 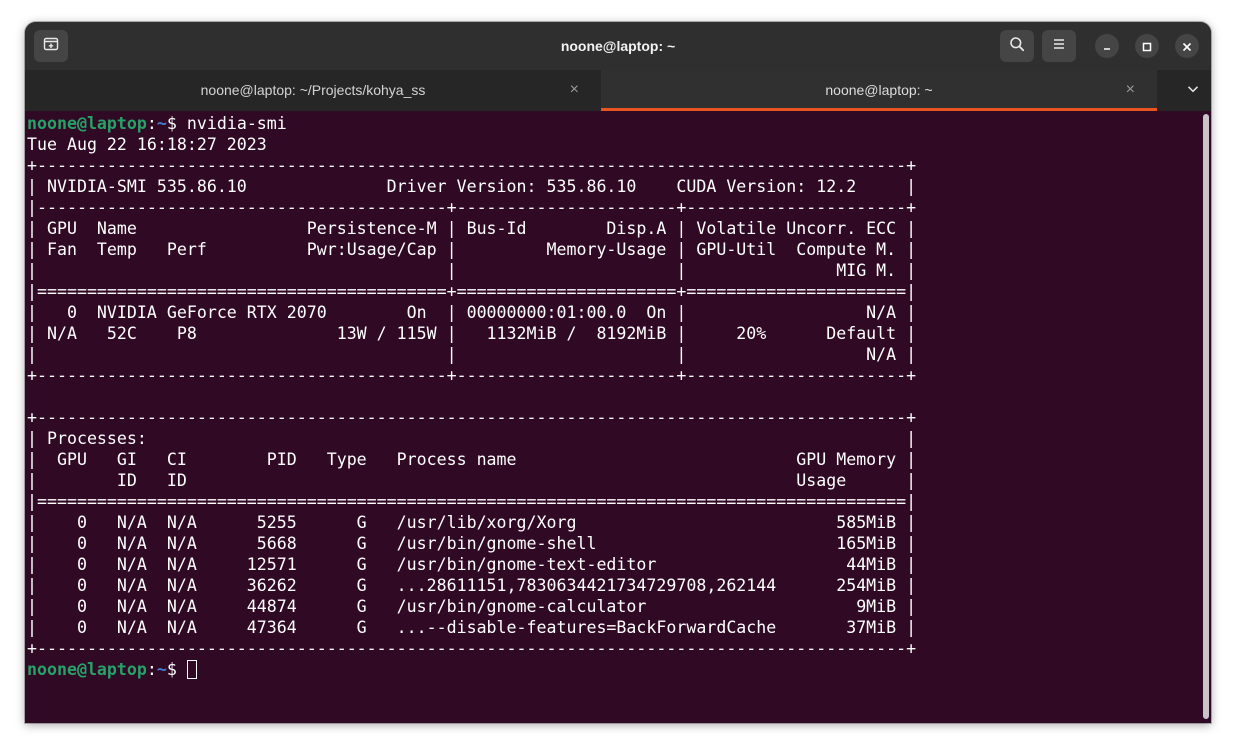 I want to click on search-button, so click(x=1017, y=46).